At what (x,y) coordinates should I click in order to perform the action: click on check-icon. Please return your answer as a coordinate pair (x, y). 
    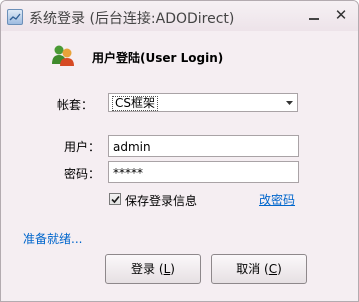
    Looking at the image, I should click on (115, 199).